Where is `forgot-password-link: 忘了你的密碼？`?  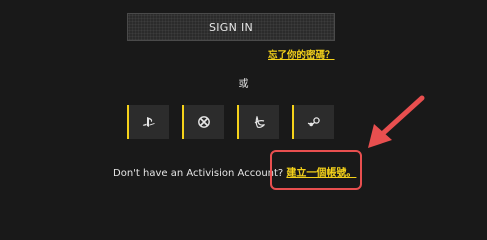
forgot-password-link: 忘了你的密碼？ is located at coordinates (301, 54).